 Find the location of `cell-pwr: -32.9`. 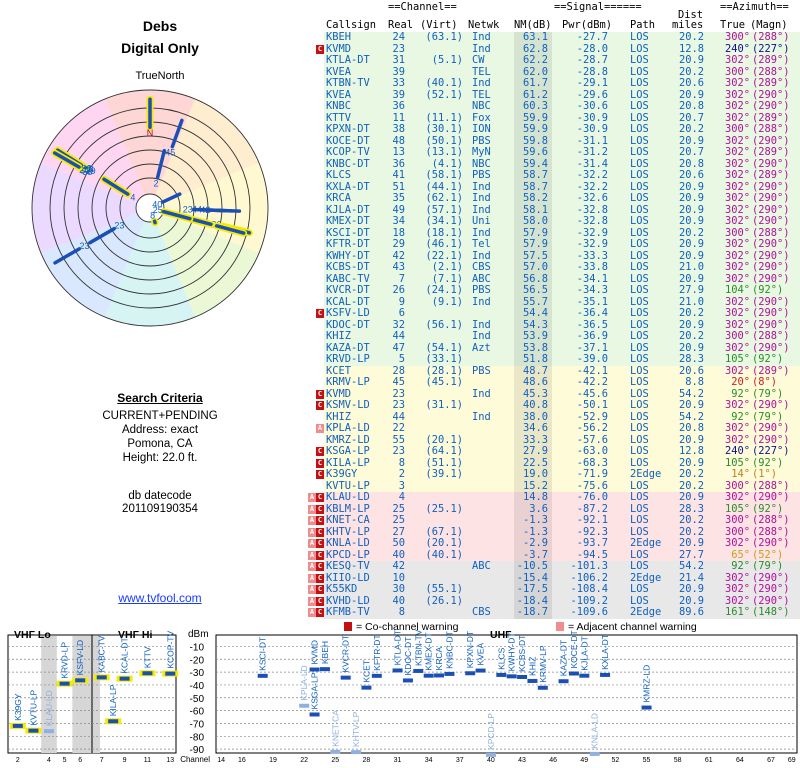

cell-pwr: -32.9 is located at coordinates (592, 244).